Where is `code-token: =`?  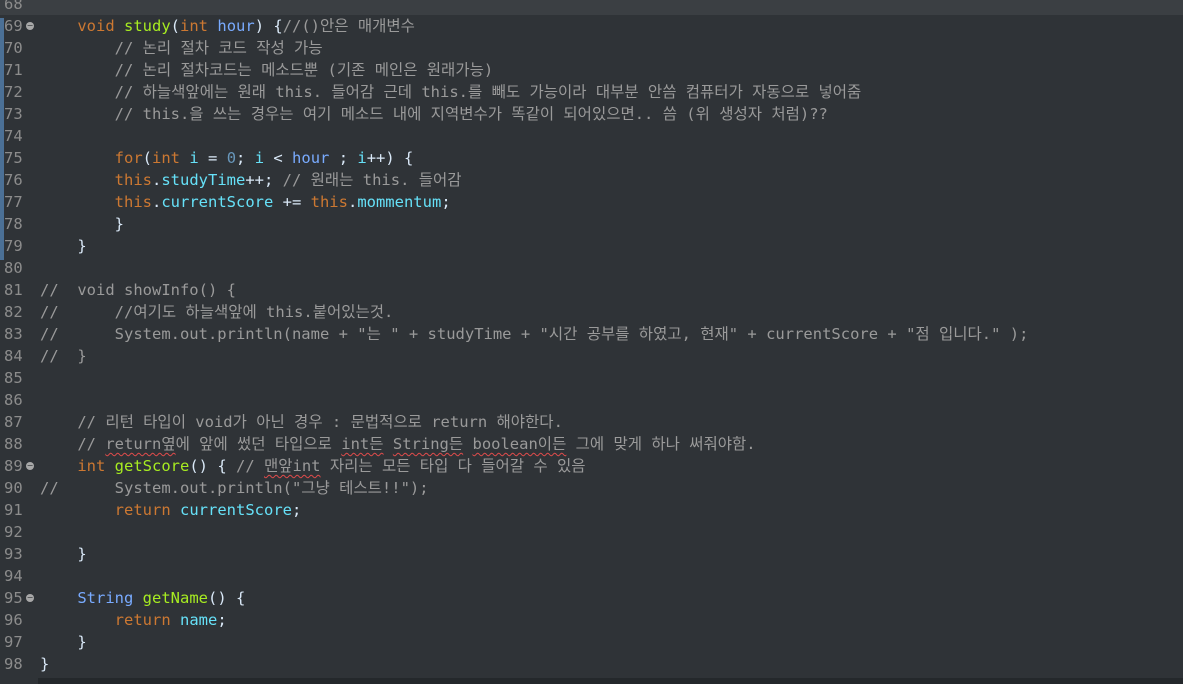 code-token: = is located at coordinates (212, 158).